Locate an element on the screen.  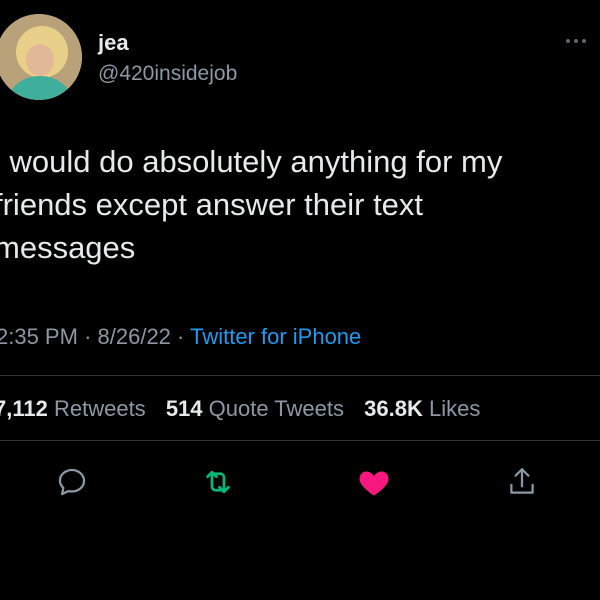
retweets-stat: 7,112 Retweets is located at coordinates (76, 408).